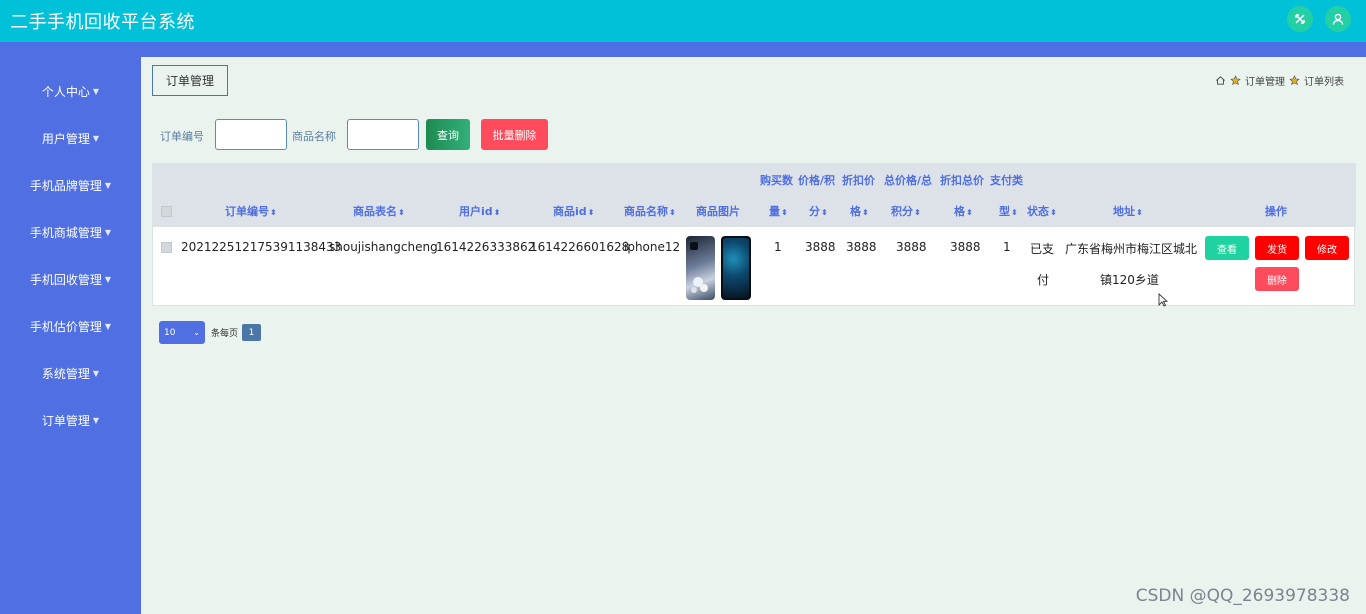  I want to click on product-name-input, so click(383, 134).